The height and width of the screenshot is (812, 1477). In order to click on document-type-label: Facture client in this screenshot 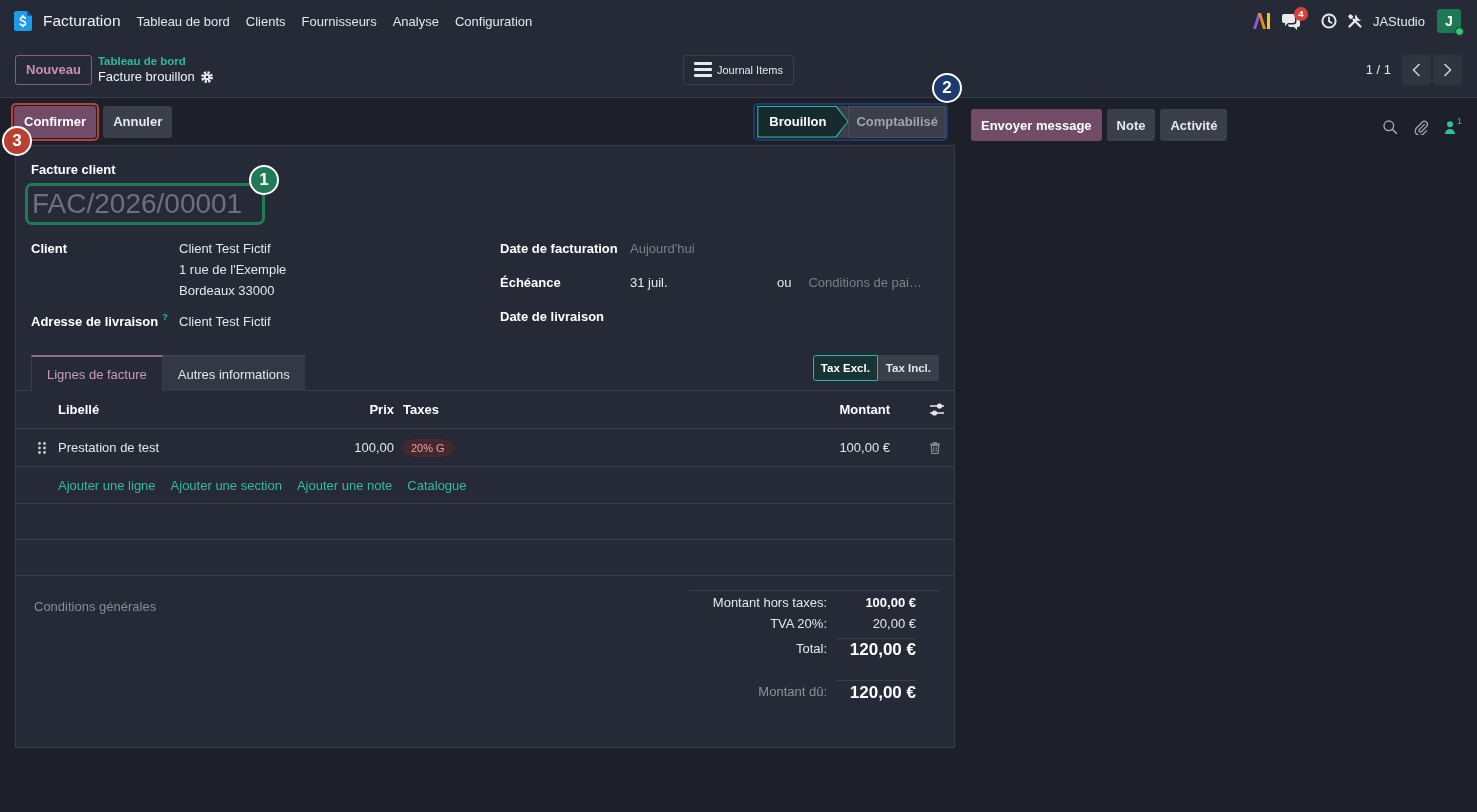, I will do `click(74, 170)`.